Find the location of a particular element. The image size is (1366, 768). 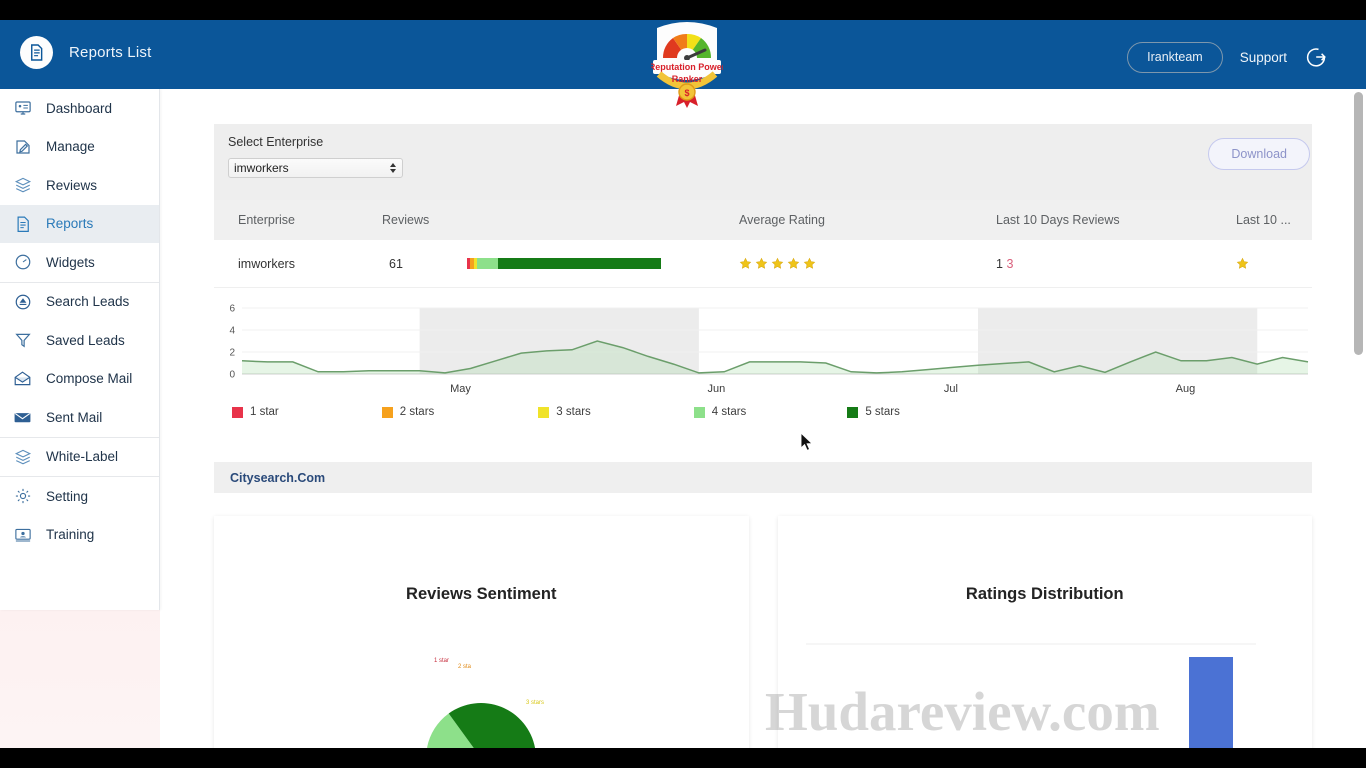

sidebar-item-manage: Manage is located at coordinates (79, 147).